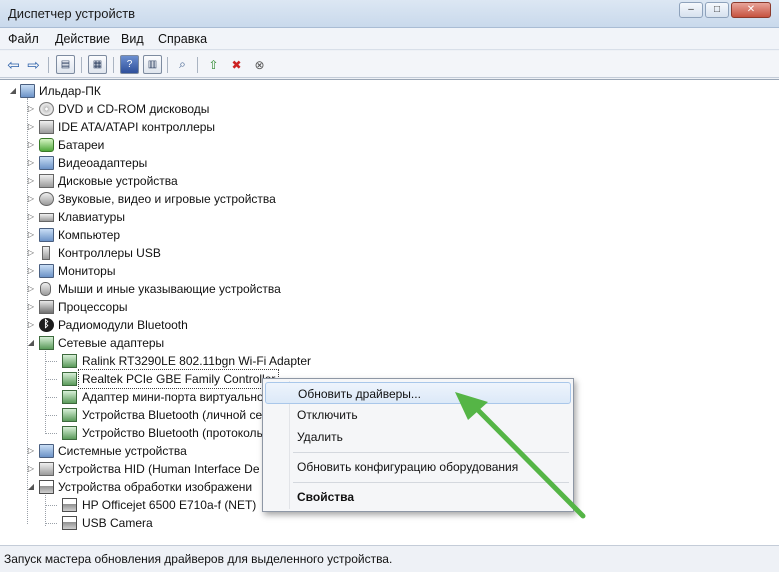 The height and width of the screenshot is (572, 779). Describe the element at coordinates (46, 145) in the screenshot. I see `battery-icon` at that location.